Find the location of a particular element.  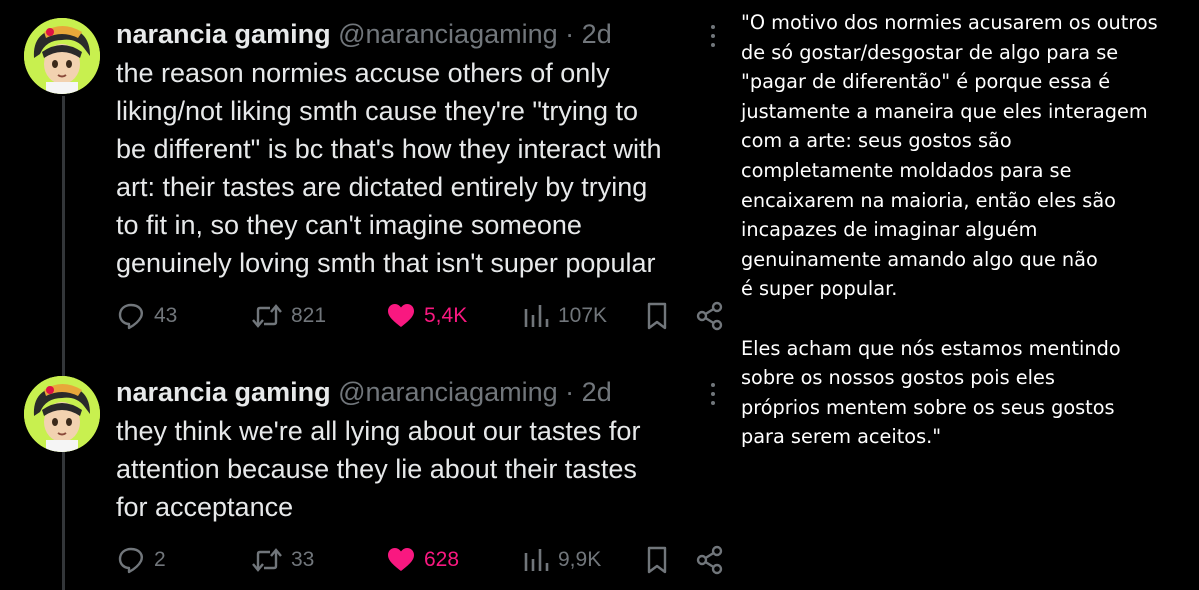

tweet-text-line: for acceptance is located at coordinates (205, 507).